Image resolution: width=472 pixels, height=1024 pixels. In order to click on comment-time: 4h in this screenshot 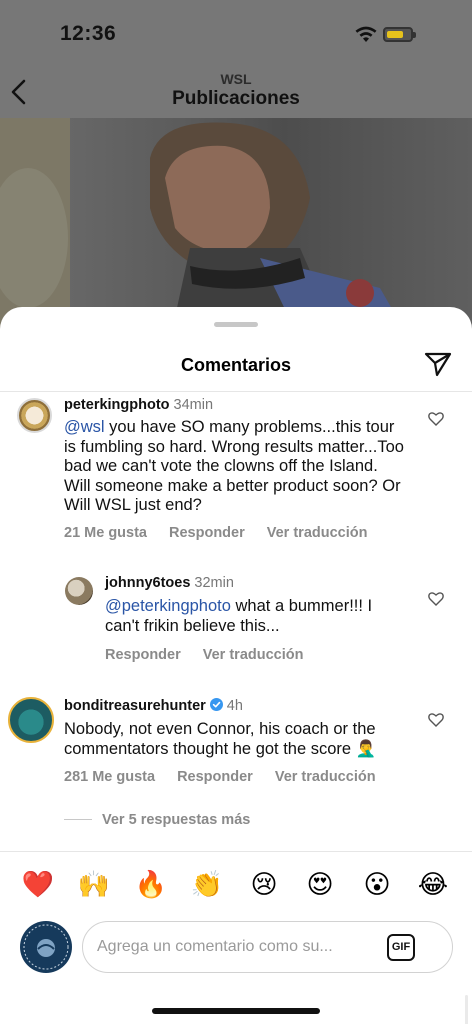, I will do `click(234, 706)`.